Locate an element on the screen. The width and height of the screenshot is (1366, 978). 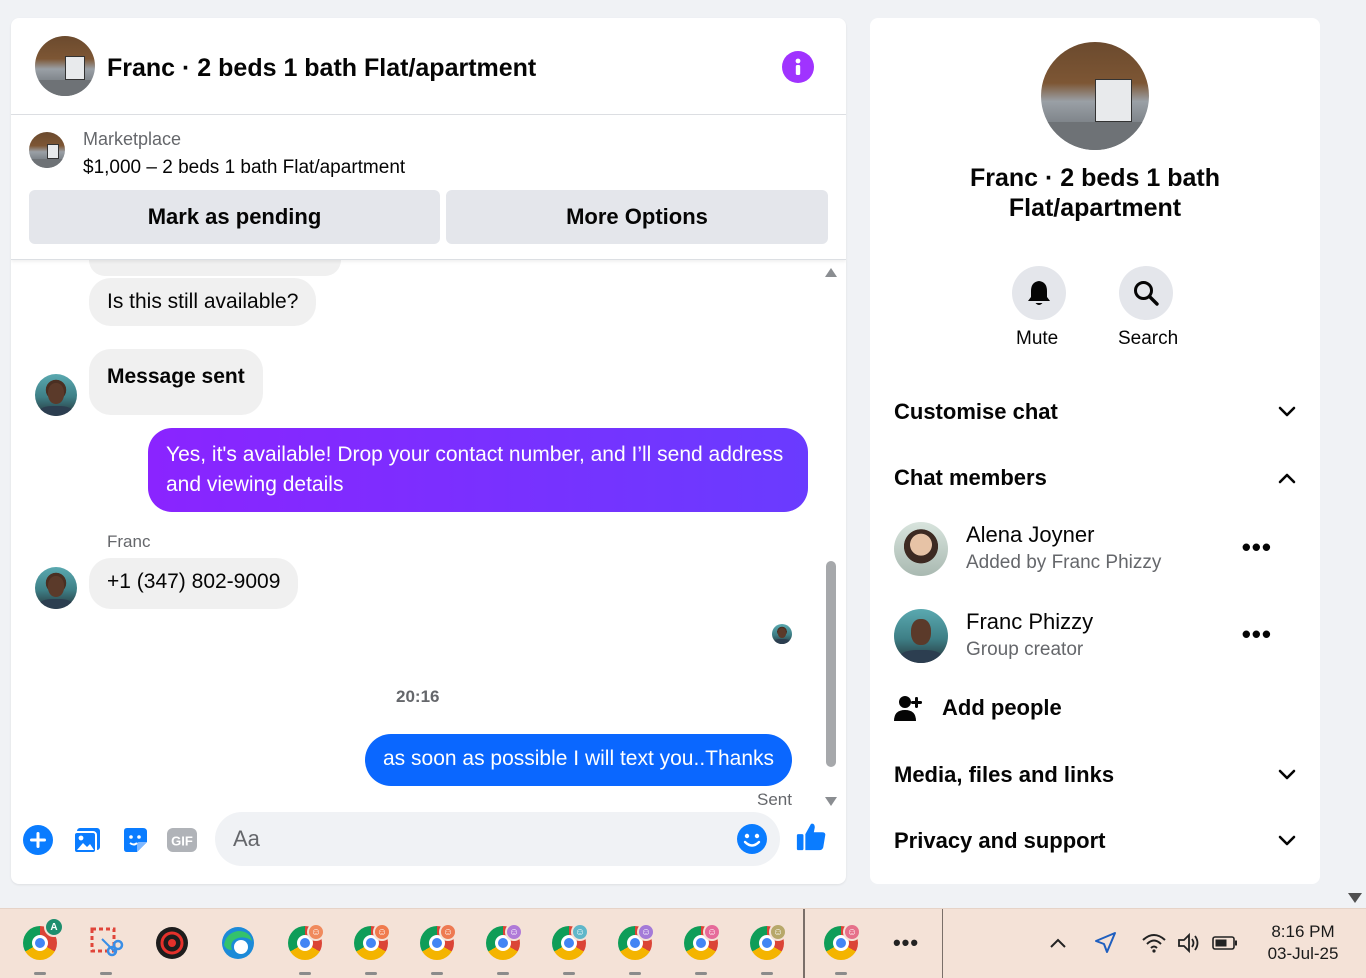
message-bubble: Message sent is located at coordinates (176, 382).